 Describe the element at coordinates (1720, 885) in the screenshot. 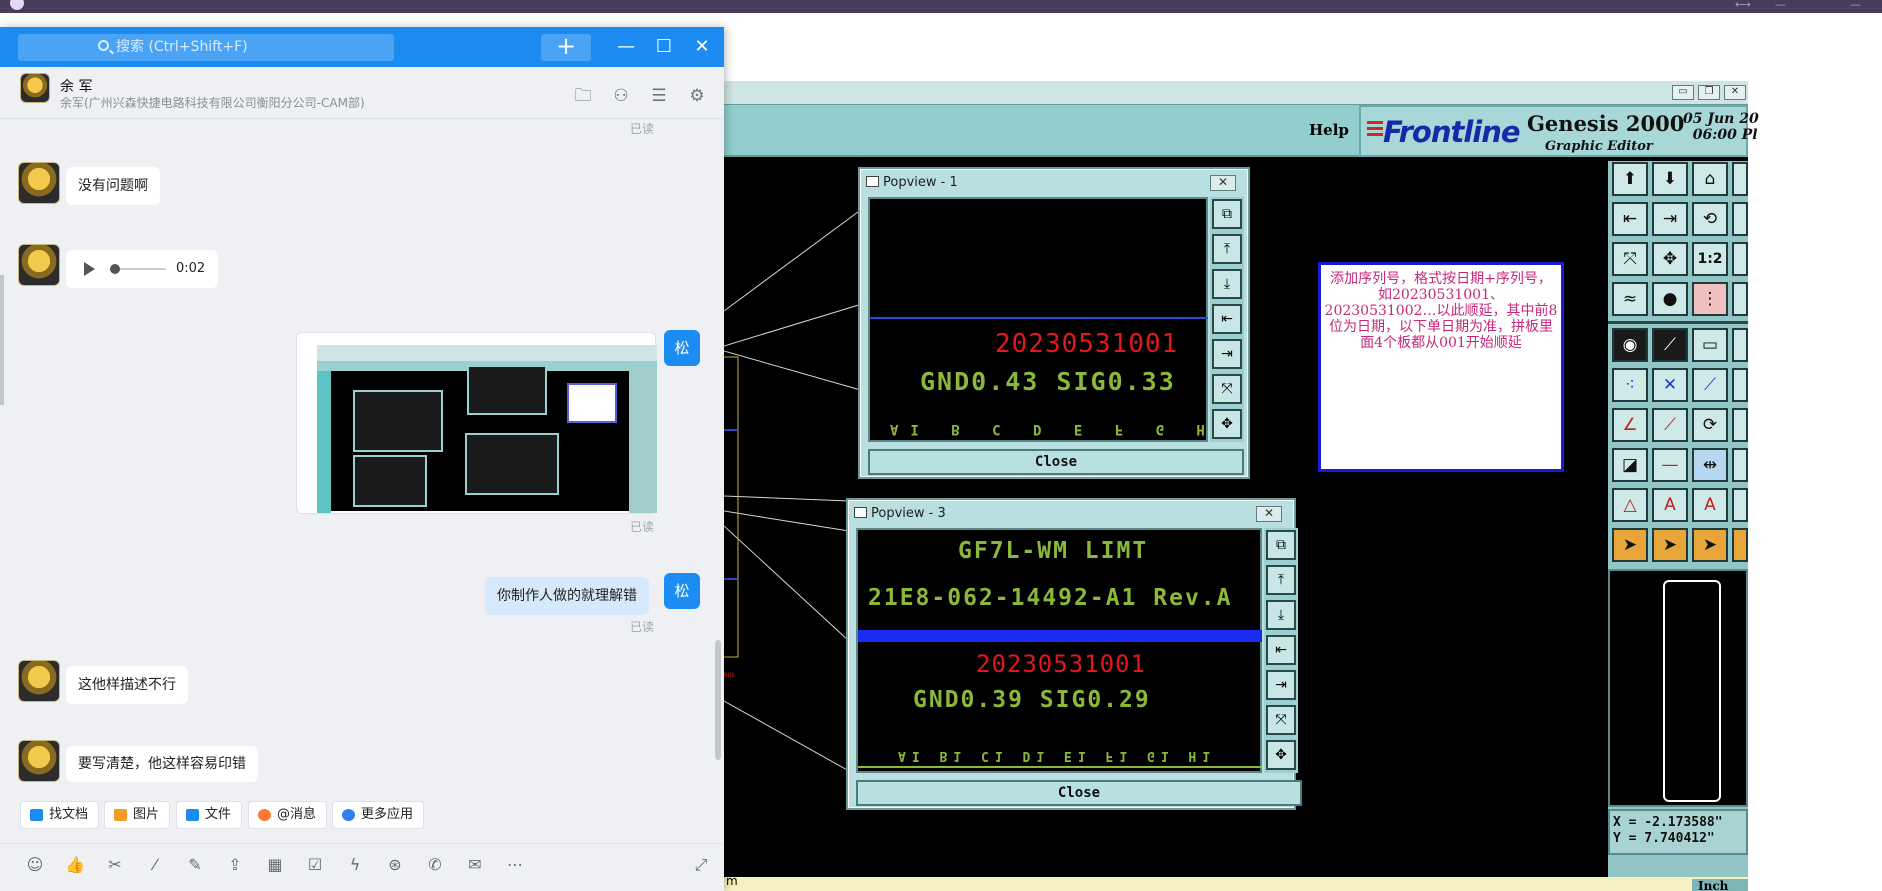

I see `unit-button: Inch` at that location.